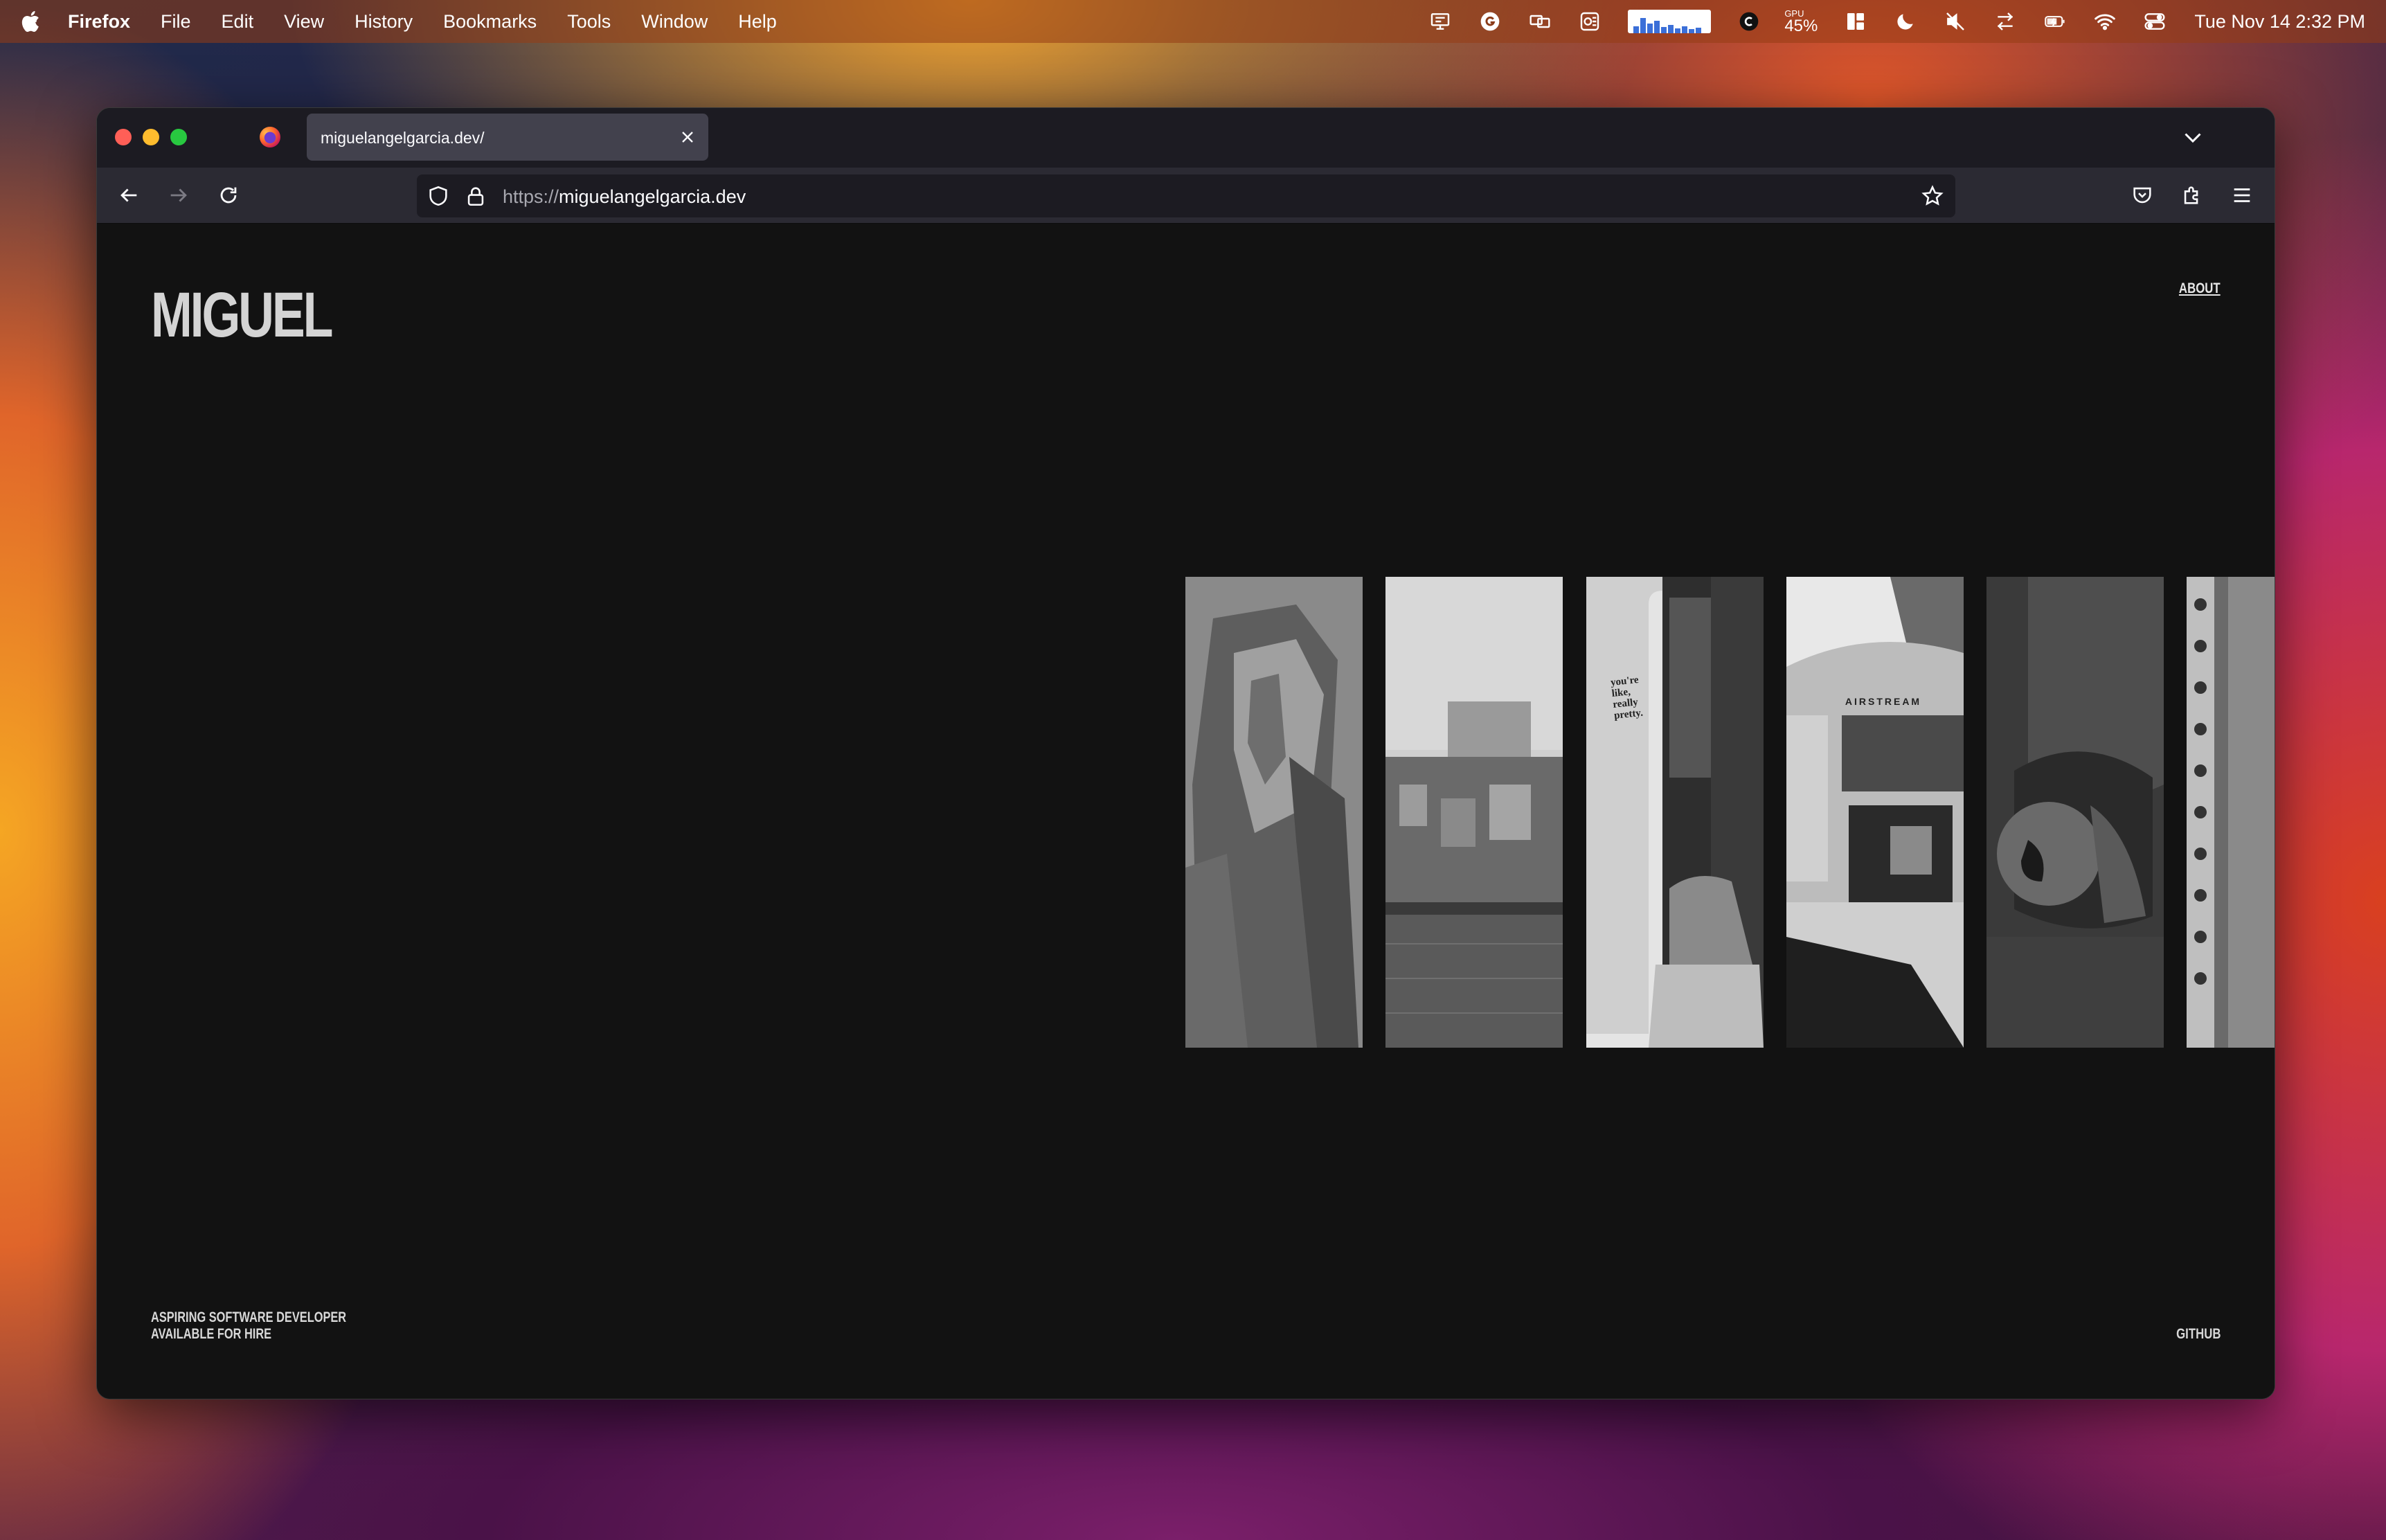 The image size is (2386, 1540). I want to click on hamburger-menu-icon, so click(2242, 195).